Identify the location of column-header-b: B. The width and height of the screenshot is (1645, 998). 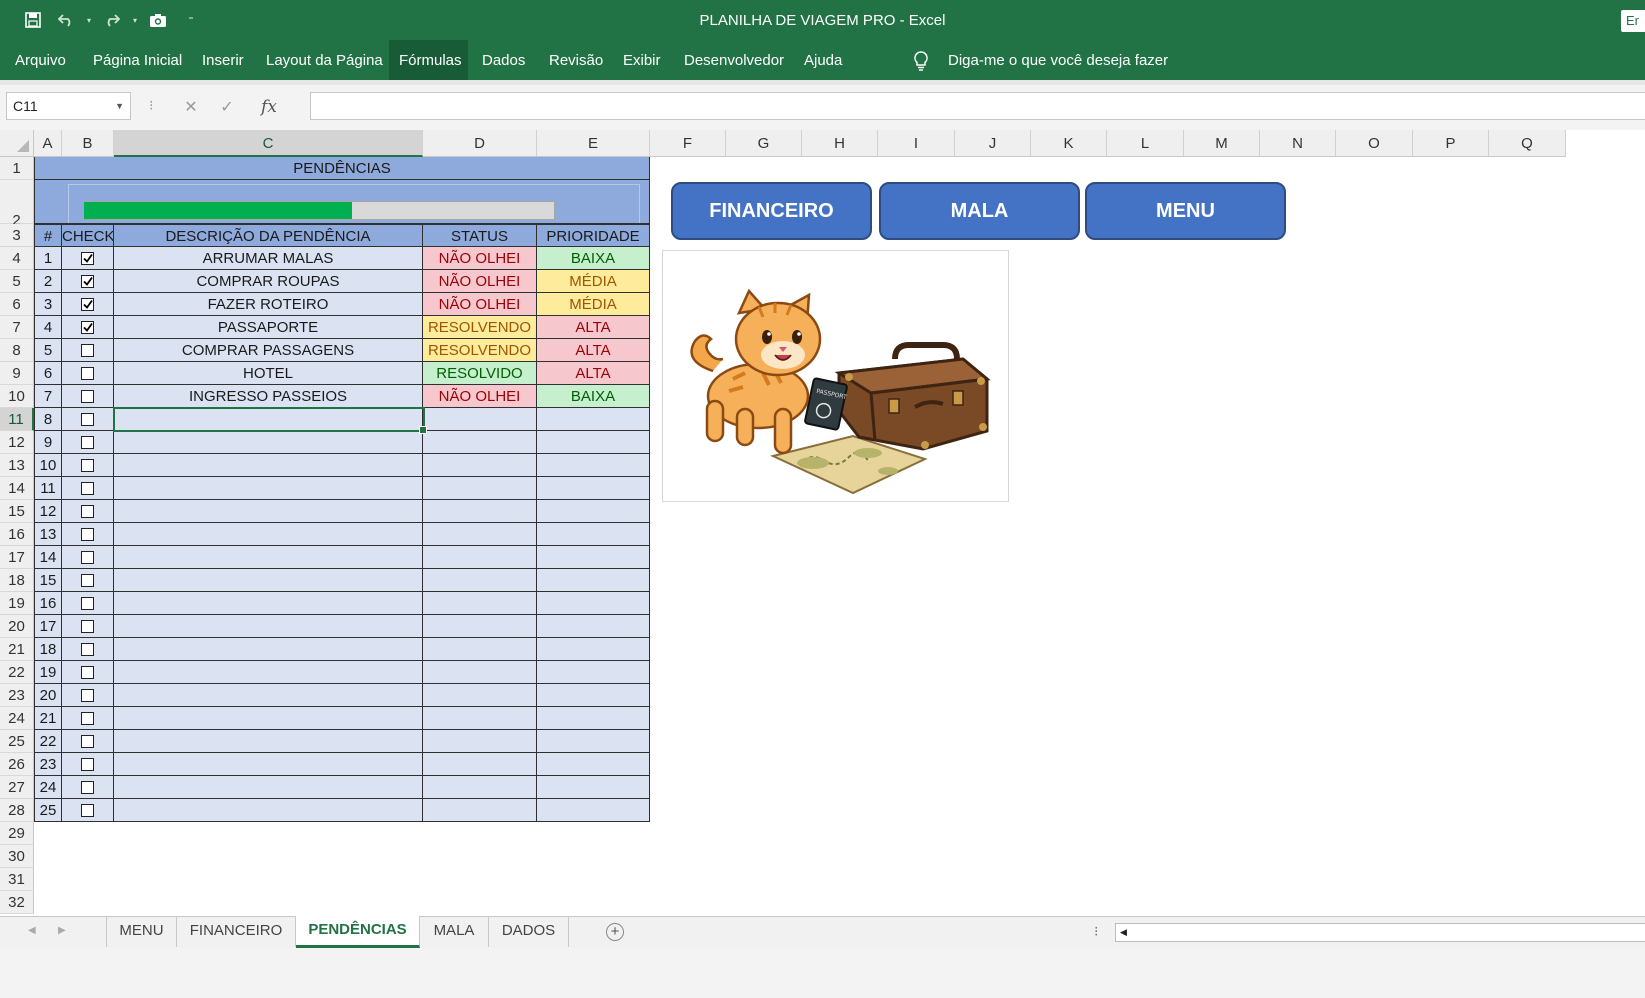
(88, 143).